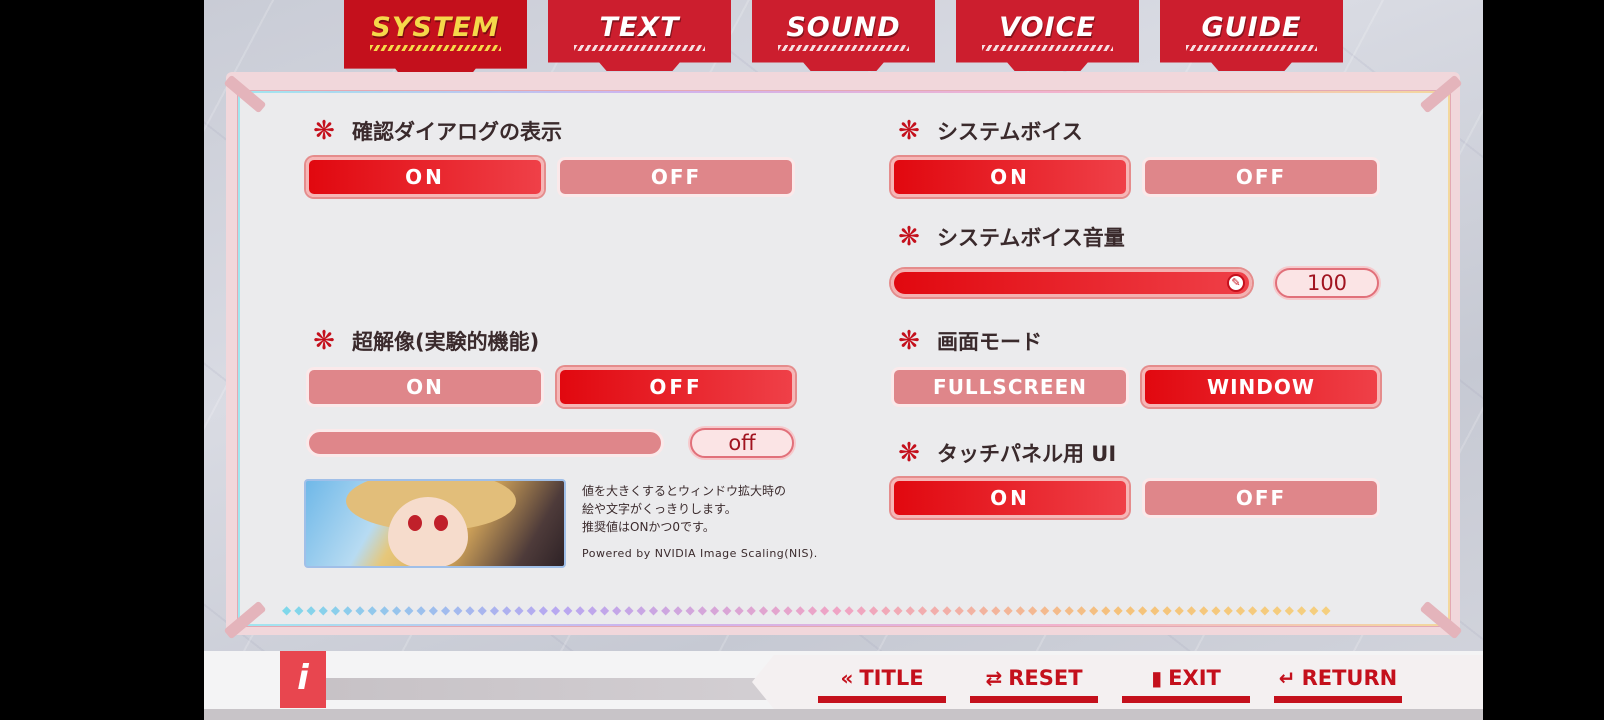 This screenshot has height=720, width=1604. Describe the element at coordinates (1045, 678) in the screenshot. I see `nav-label: RESET` at that location.